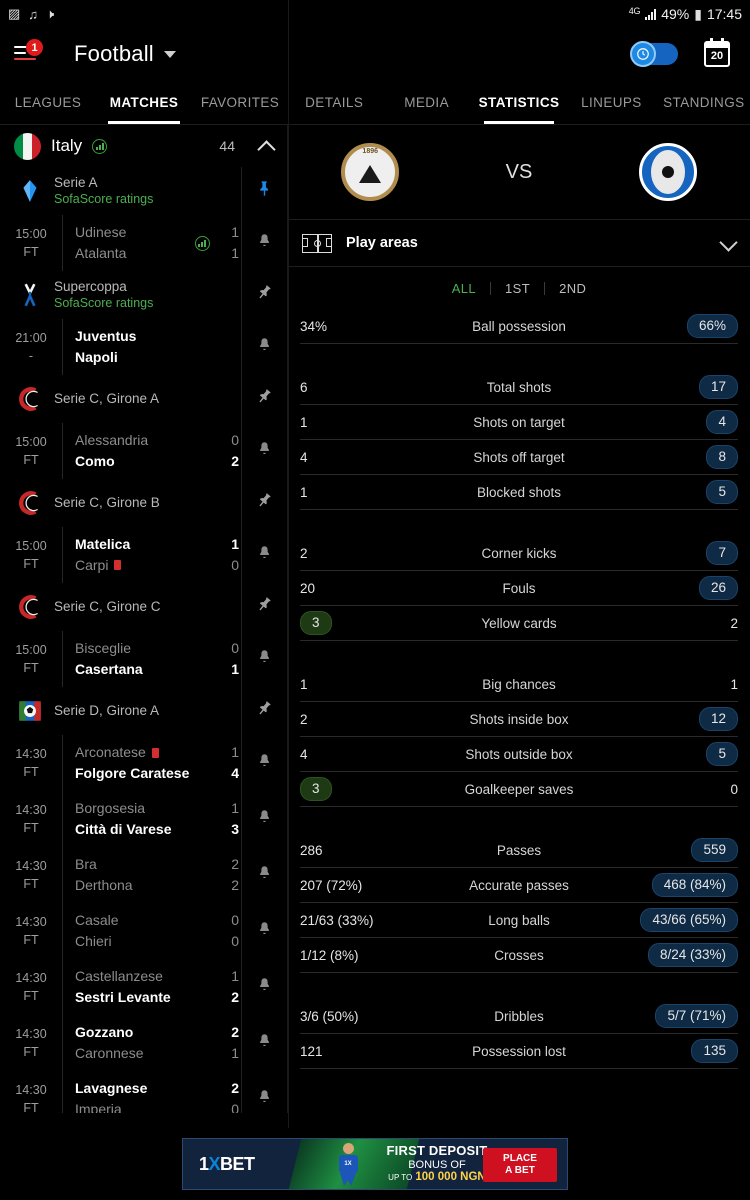  Describe the element at coordinates (235, 885) in the screenshot. I see `away-score: 2` at that location.